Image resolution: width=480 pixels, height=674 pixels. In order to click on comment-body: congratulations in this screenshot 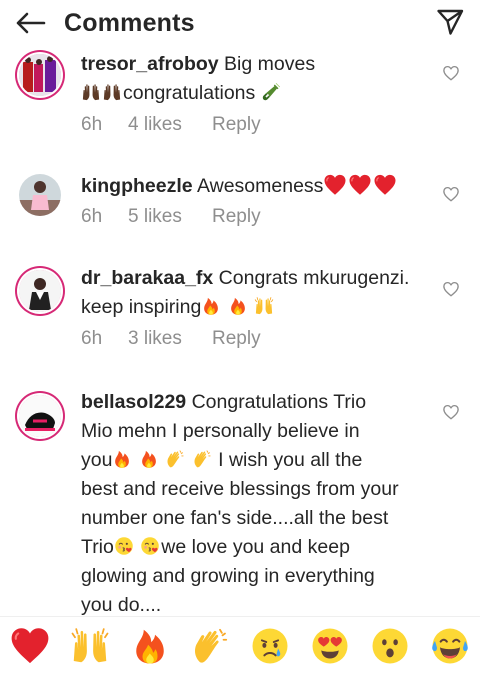, I will do `click(192, 93)`.